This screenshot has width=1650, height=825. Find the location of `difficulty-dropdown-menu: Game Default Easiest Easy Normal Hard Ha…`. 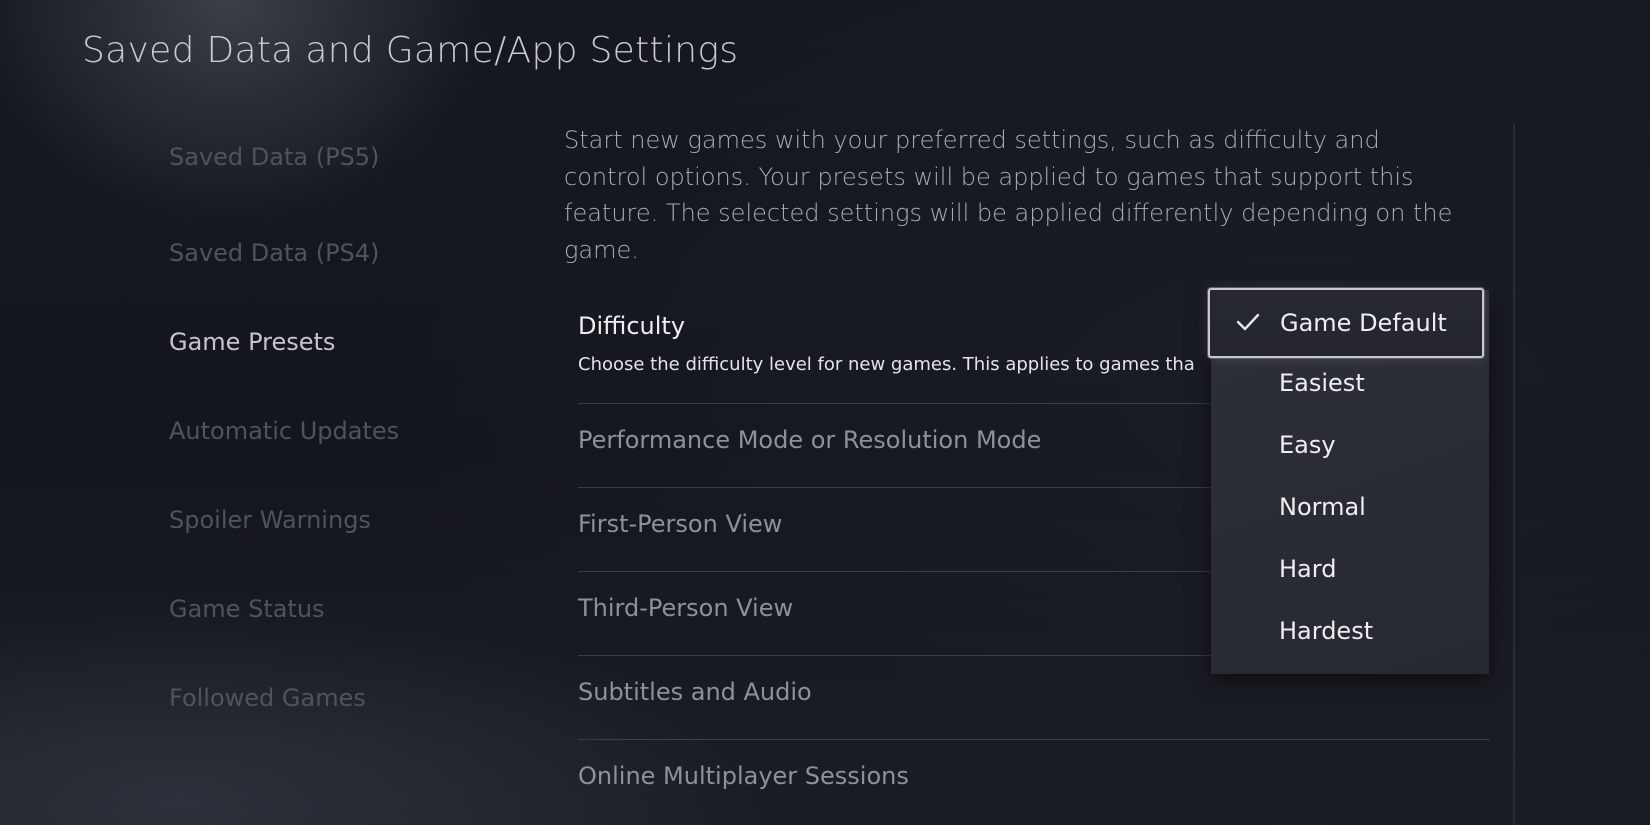

difficulty-dropdown-menu: Game Default Easiest Easy Normal Hard Ha… is located at coordinates (1348, 481).